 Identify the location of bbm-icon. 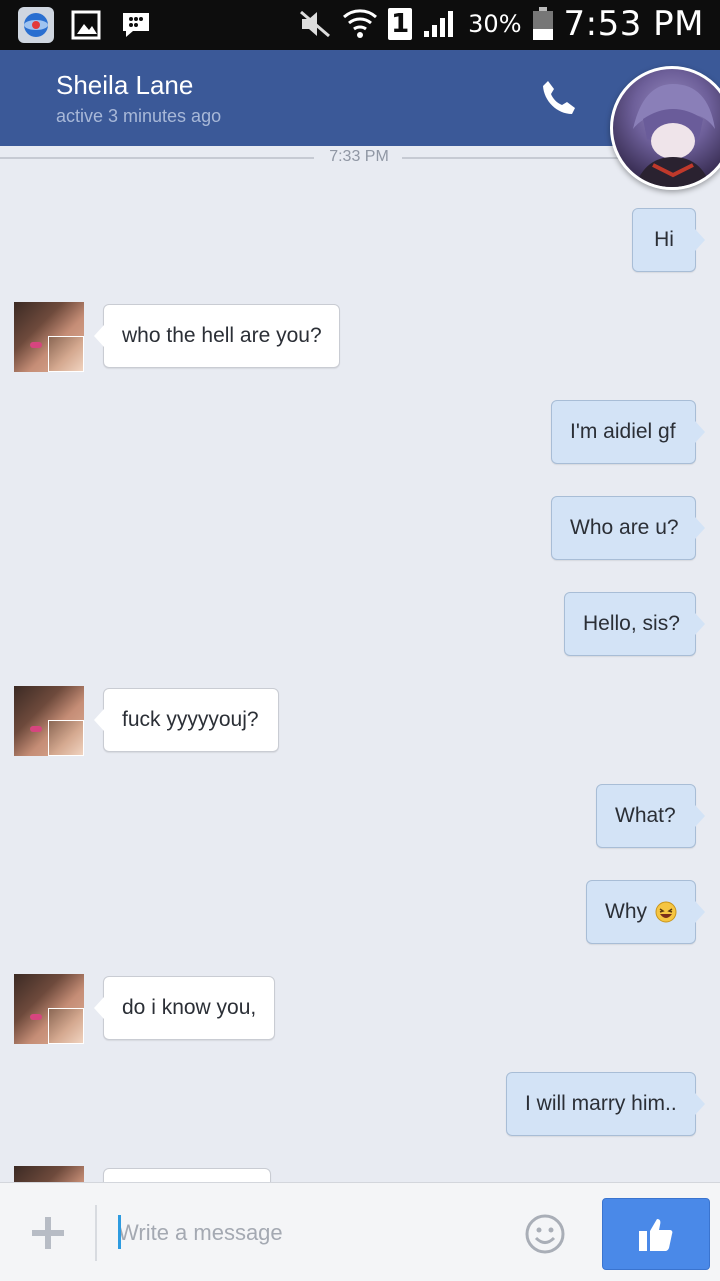
(136, 25).